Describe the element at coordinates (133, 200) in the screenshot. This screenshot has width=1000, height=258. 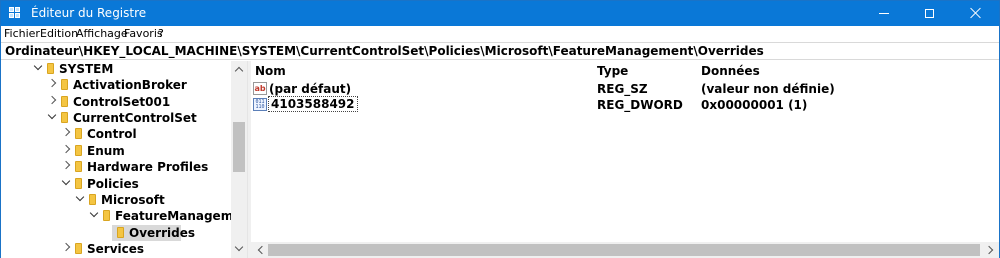
I see `tree-item-label: Microsoft` at that location.